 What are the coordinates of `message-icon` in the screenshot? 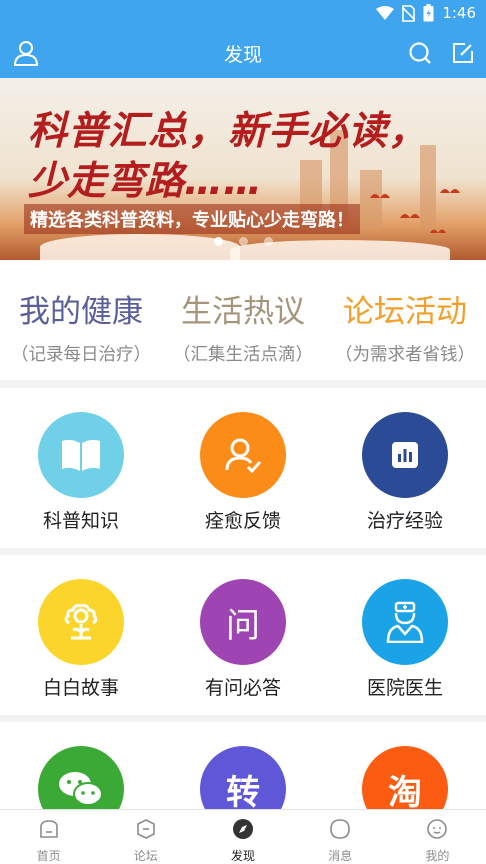 It's located at (340, 829).